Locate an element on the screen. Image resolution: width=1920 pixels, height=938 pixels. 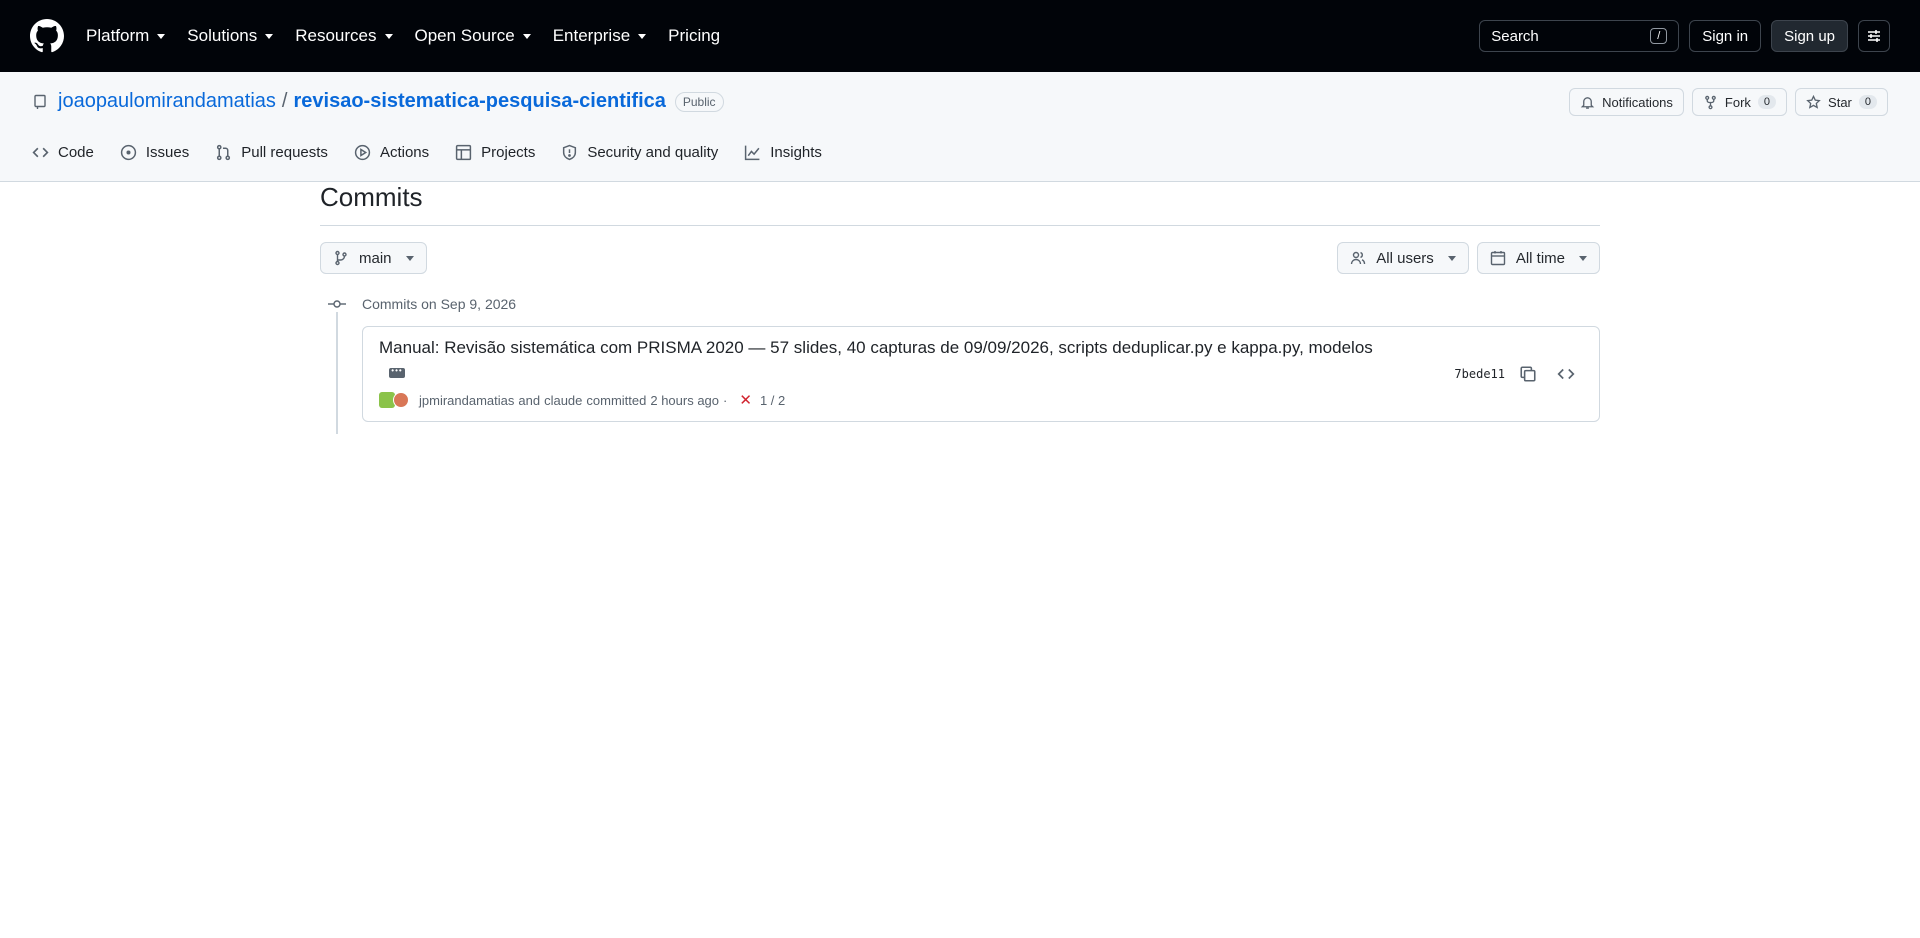
fork-icon is located at coordinates (1710, 102).